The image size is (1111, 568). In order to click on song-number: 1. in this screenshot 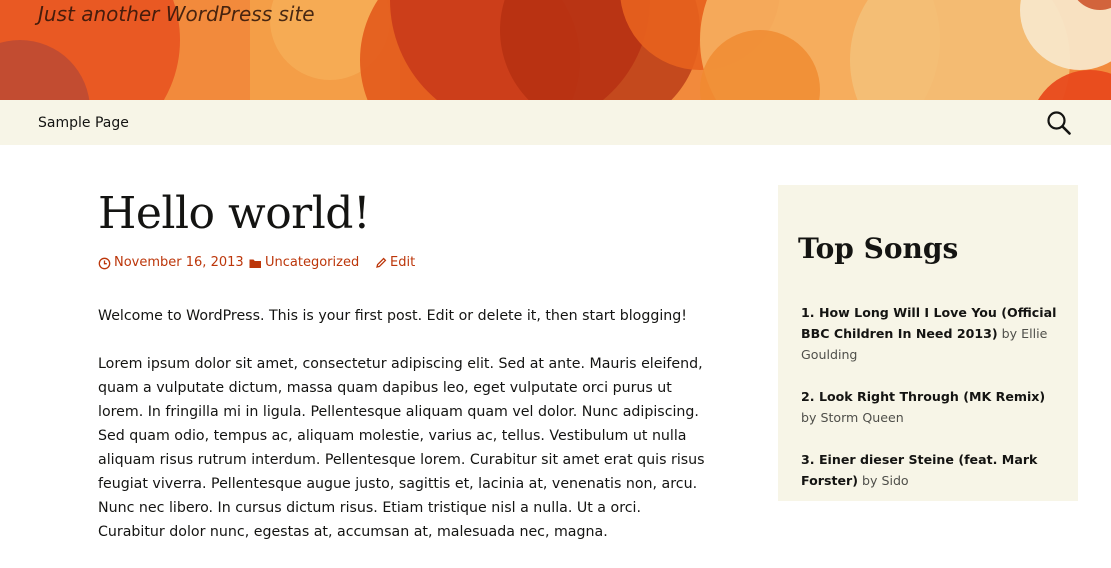, I will do `click(808, 312)`.